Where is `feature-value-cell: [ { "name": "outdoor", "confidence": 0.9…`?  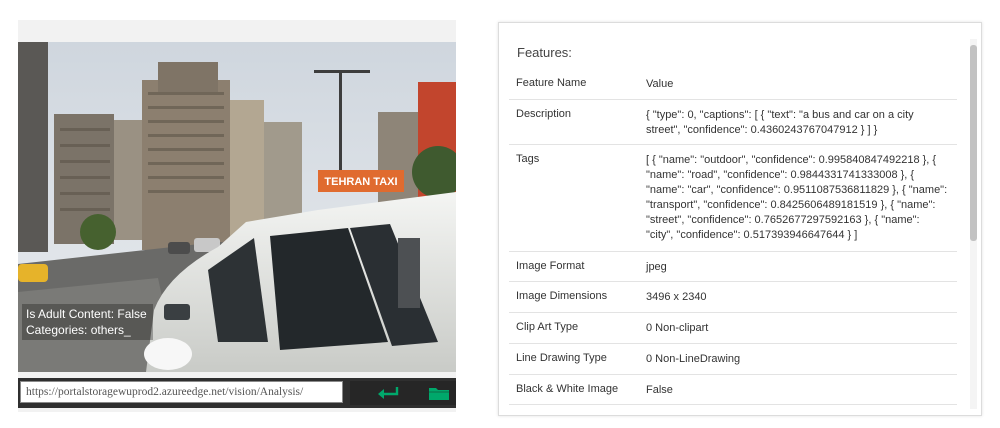 feature-value-cell: [ { "name": "outdoor", "confidence": 0.9… is located at coordinates (801, 198).